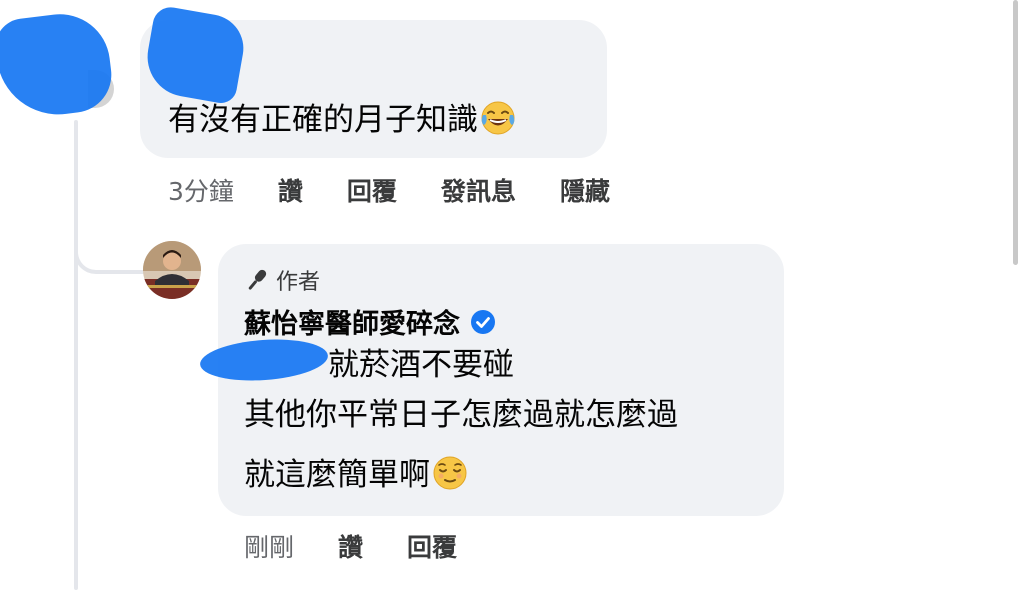 The width and height of the screenshot is (1024, 590). What do you see at coordinates (290, 190) in the screenshot?
I see `like-button: 讚` at bounding box center [290, 190].